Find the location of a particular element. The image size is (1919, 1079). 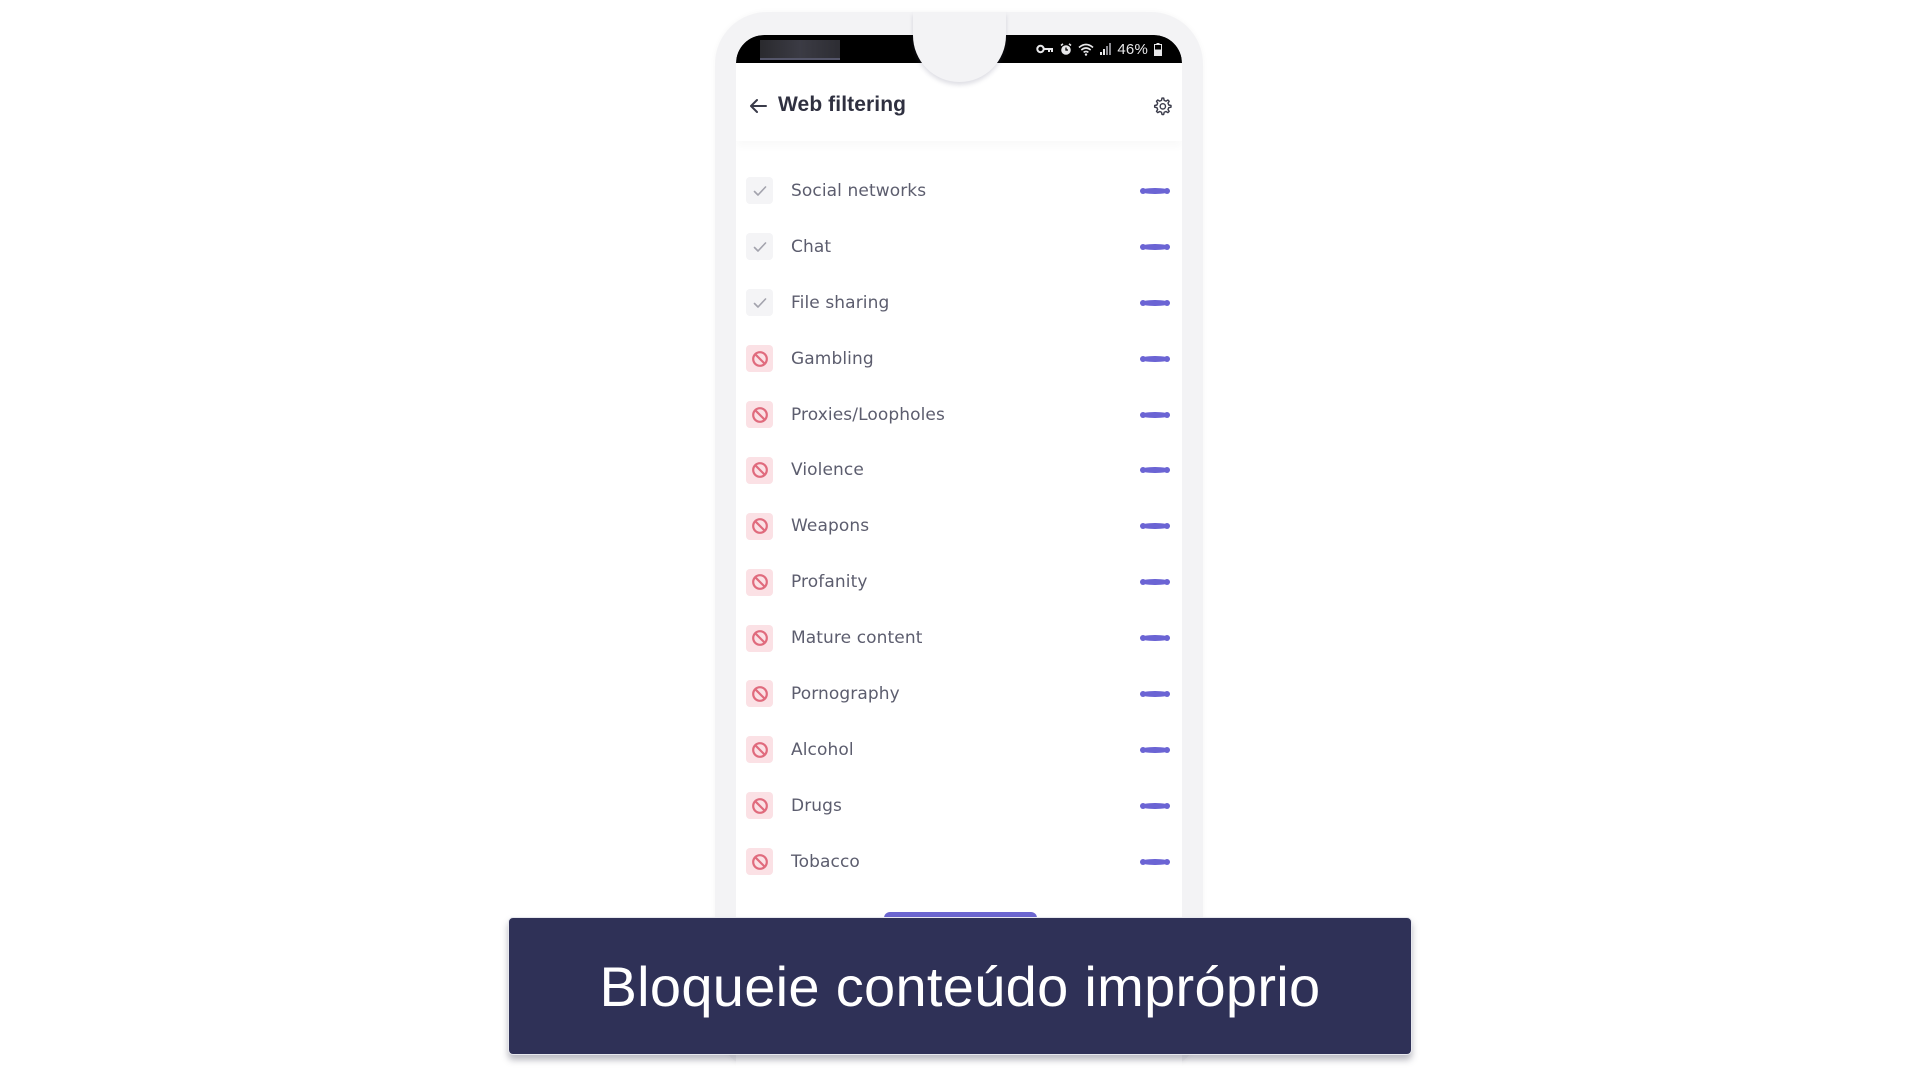

category-label: Mature content is located at coordinates (857, 638).